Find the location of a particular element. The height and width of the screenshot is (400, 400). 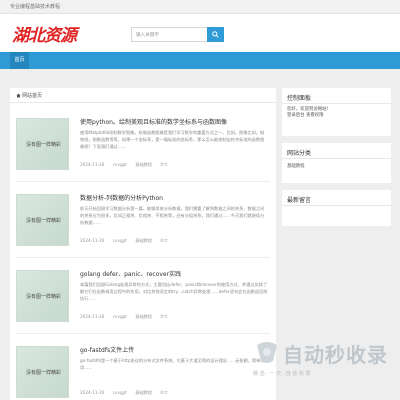

article-title: go-fastdfs文件上传 is located at coordinates (107, 349).